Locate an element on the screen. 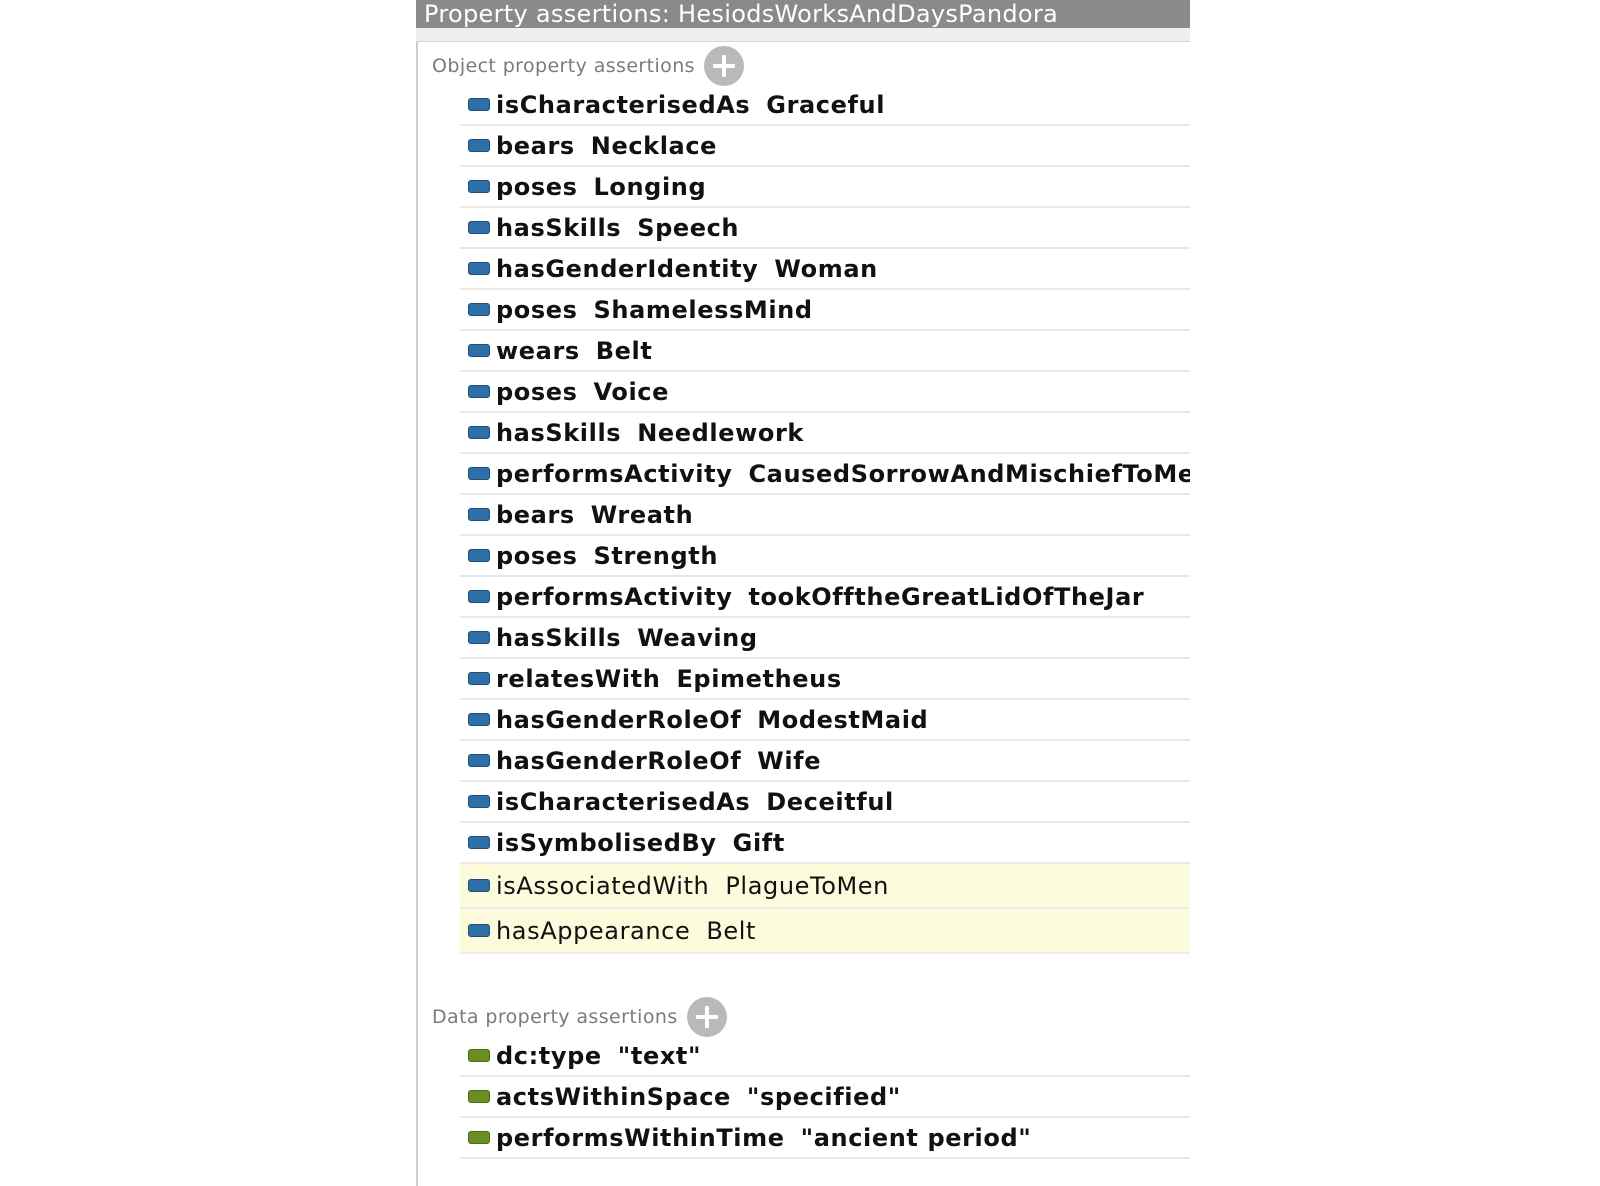 The image size is (1600, 1186). property-value: Weaving is located at coordinates (697, 637).